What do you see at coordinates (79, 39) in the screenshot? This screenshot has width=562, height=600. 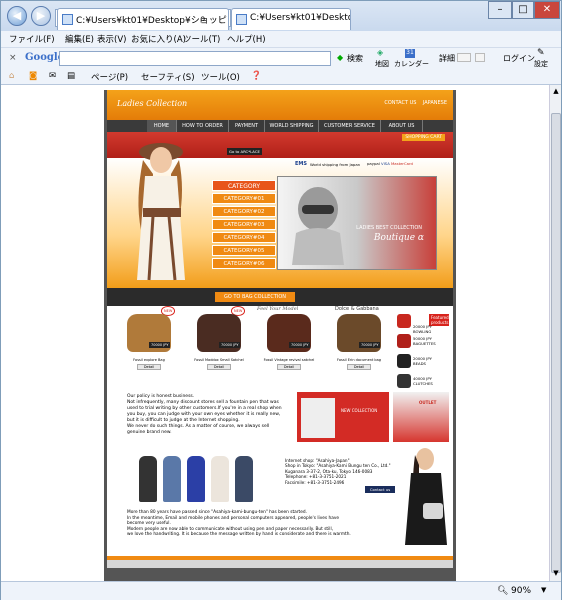 I see `menu-edit: 編集(E)` at bounding box center [79, 39].